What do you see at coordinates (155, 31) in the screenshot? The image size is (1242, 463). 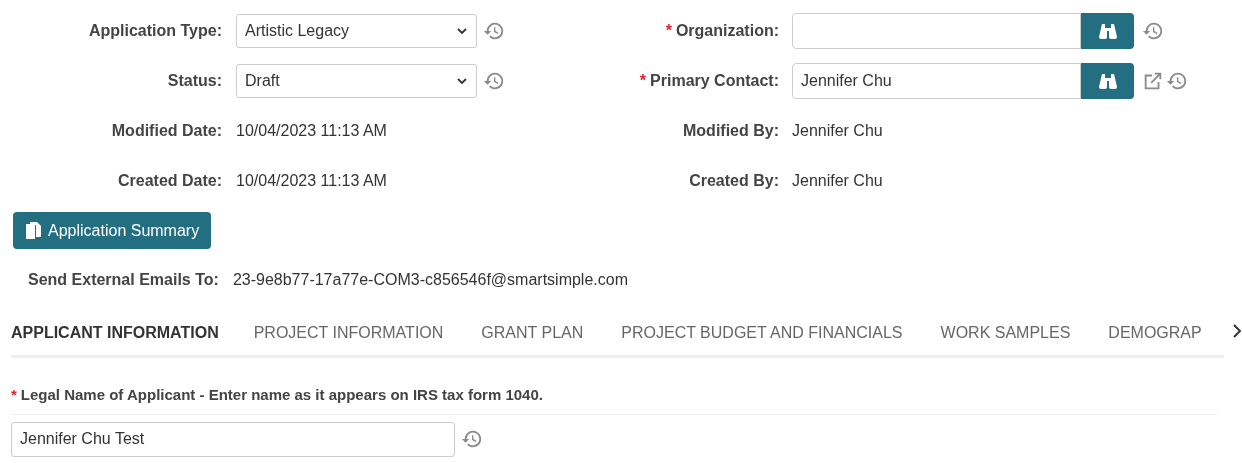 I see `field-label: Application Type:` at bounding box center [155, 31].